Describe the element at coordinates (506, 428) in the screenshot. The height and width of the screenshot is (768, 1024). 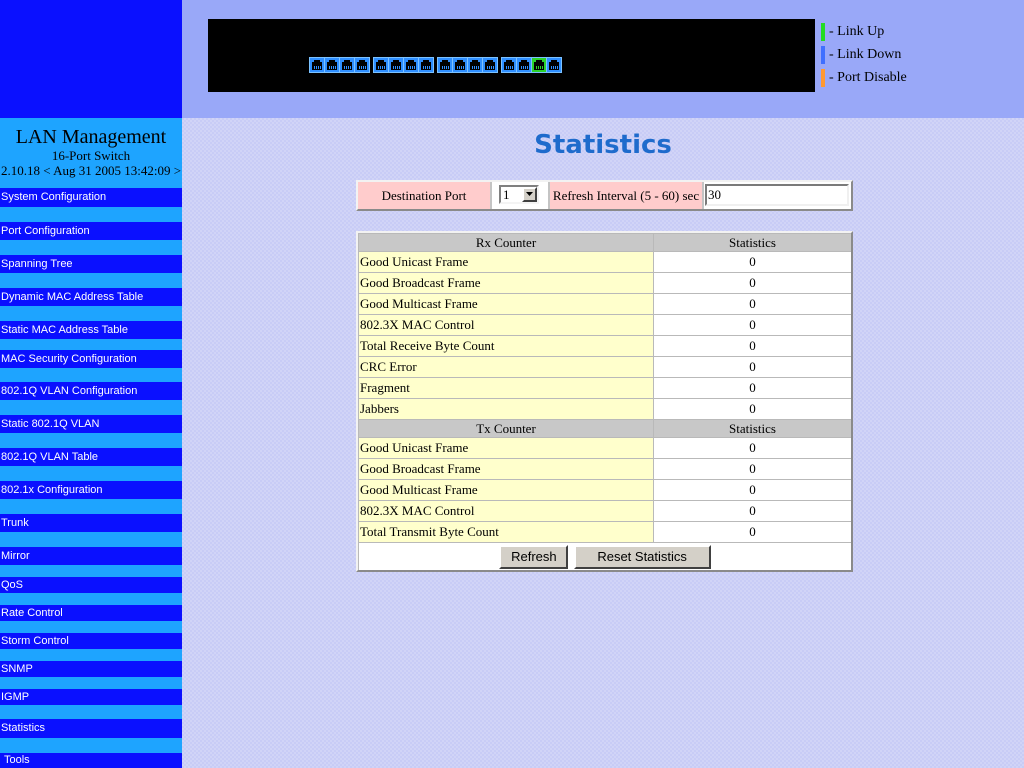
I see `tx-counter-header: Tx Counter` at that location.